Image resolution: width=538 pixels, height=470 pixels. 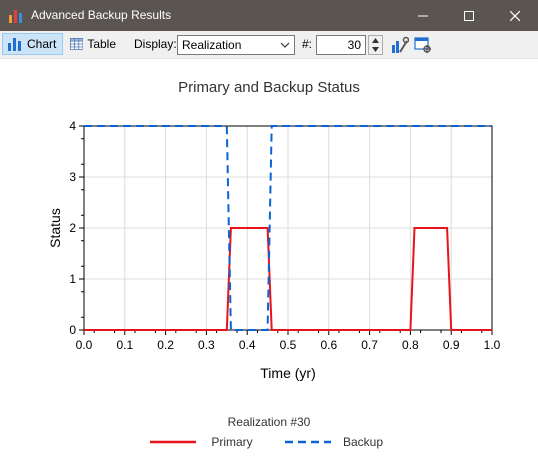 I want to click on realization-number-label: #:, so click(x=307, y=44).